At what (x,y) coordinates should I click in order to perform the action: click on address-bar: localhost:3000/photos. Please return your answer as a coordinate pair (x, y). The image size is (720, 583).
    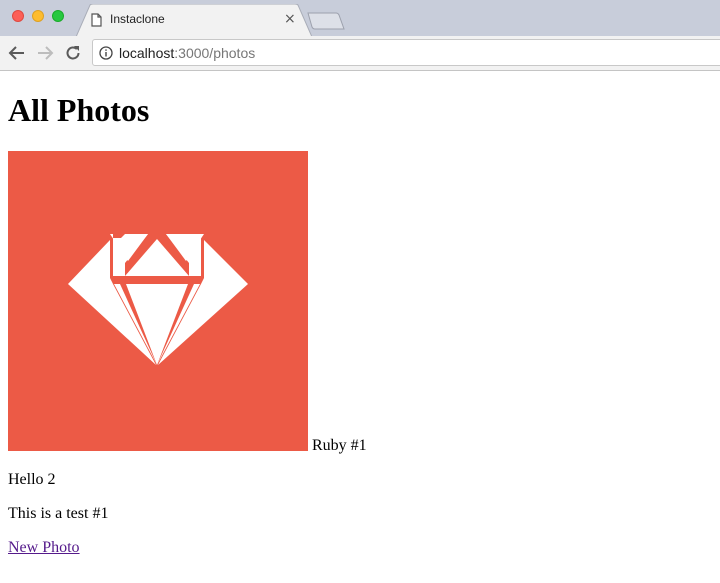
    Looking at the image, I should click on (406, 52).